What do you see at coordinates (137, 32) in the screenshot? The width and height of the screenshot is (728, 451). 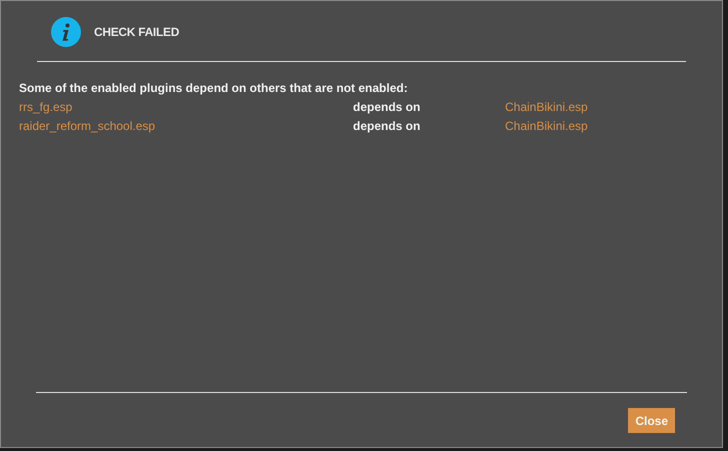 I see `dialog-title: CHECK FAILED` at bounding box center [137, 32].